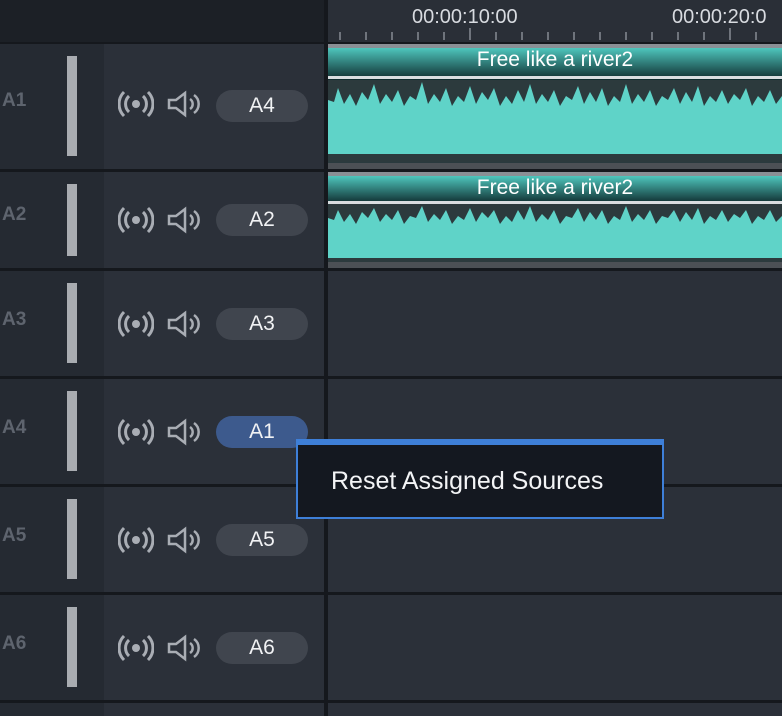 This screenshot has height=716, width=782. Describe the element at coordinates (262, 220) in the screenshot. I see `source-assign-button: A2` at that location.